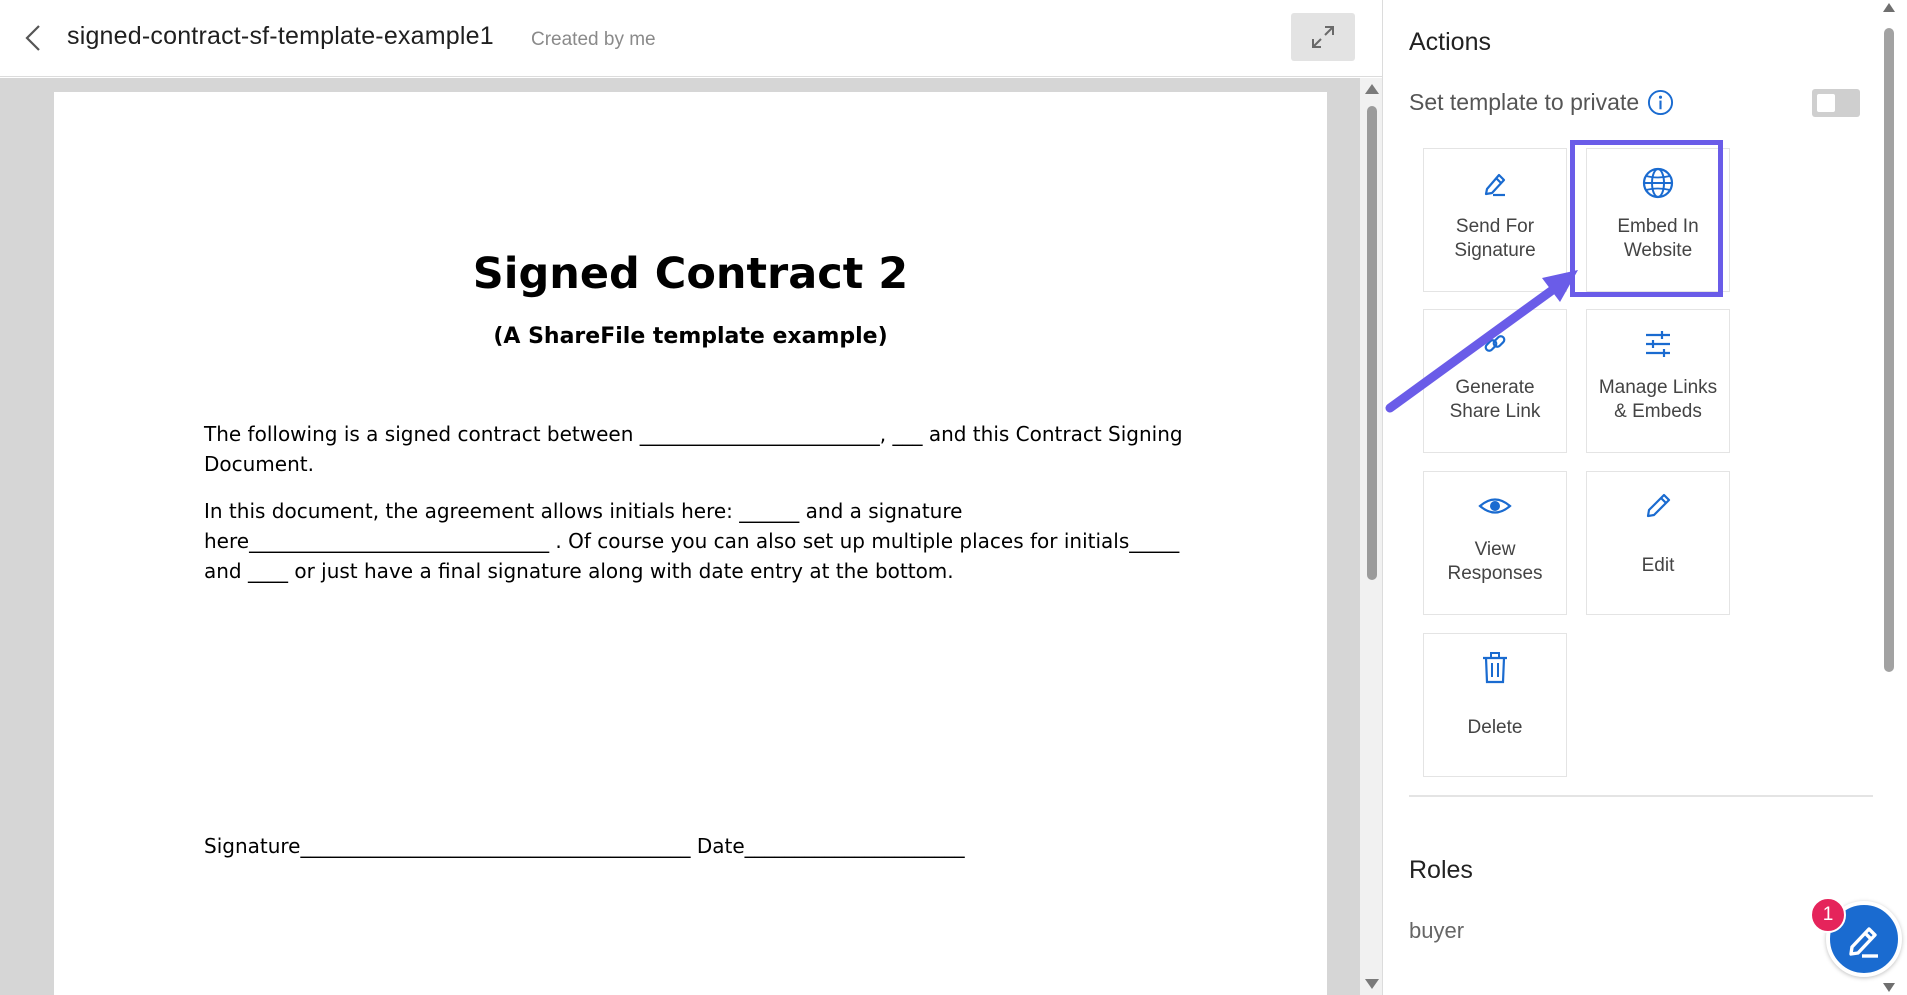 The image size is (1907, 995). I want to click on link-icon, so click(1495, 343).